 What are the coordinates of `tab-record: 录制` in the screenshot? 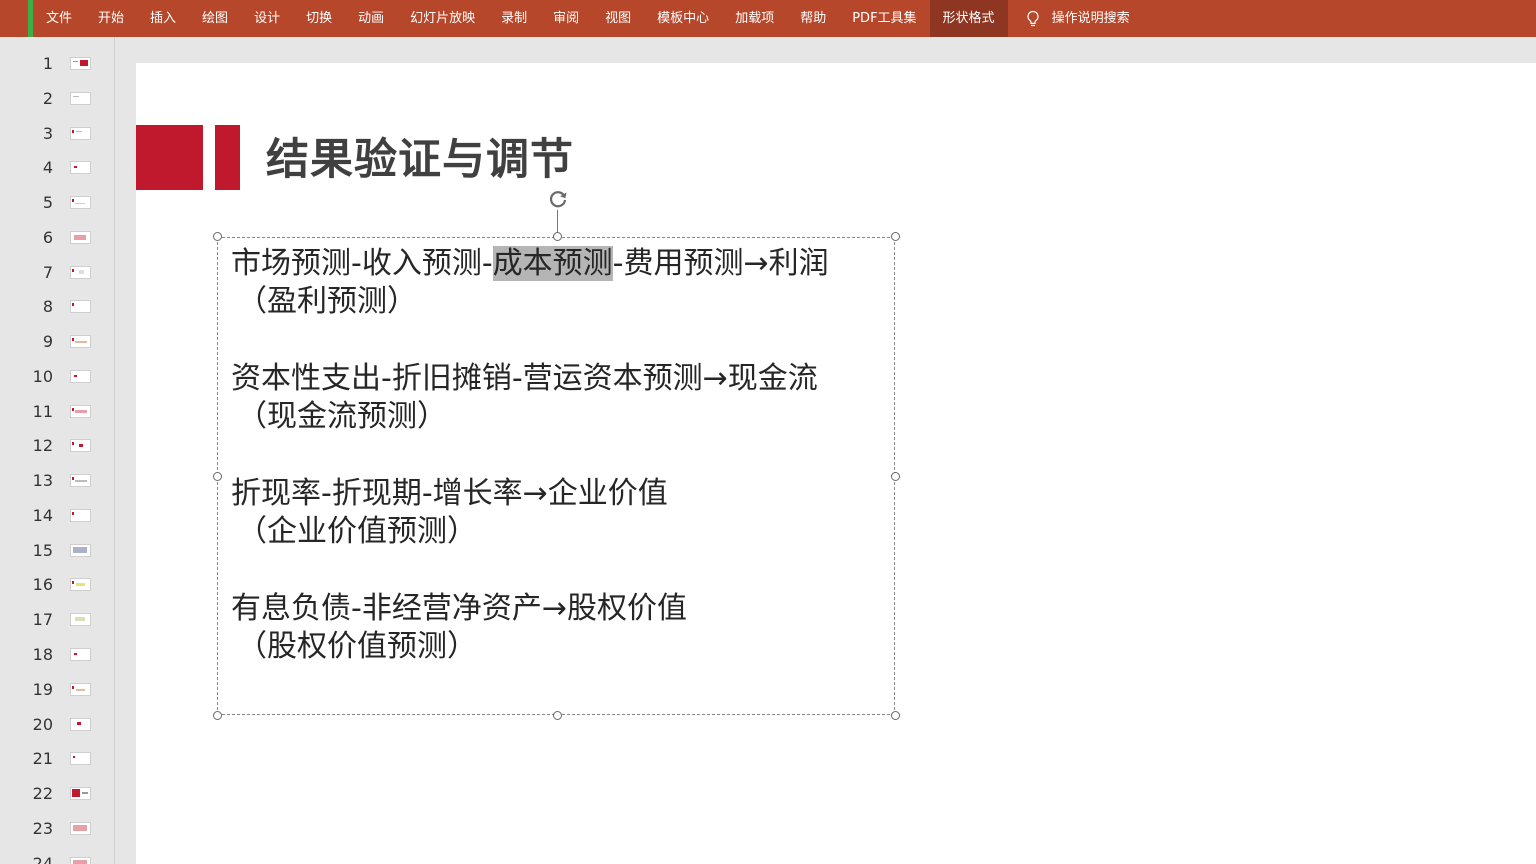 It's located at (514, 18).